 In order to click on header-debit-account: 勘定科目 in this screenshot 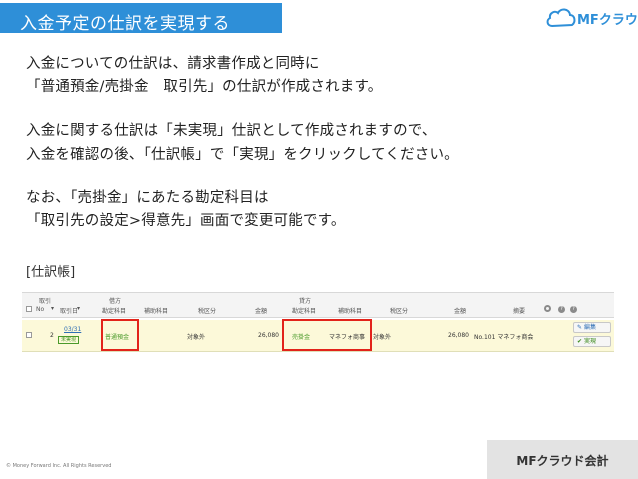, I will do `click(114, 311)`.